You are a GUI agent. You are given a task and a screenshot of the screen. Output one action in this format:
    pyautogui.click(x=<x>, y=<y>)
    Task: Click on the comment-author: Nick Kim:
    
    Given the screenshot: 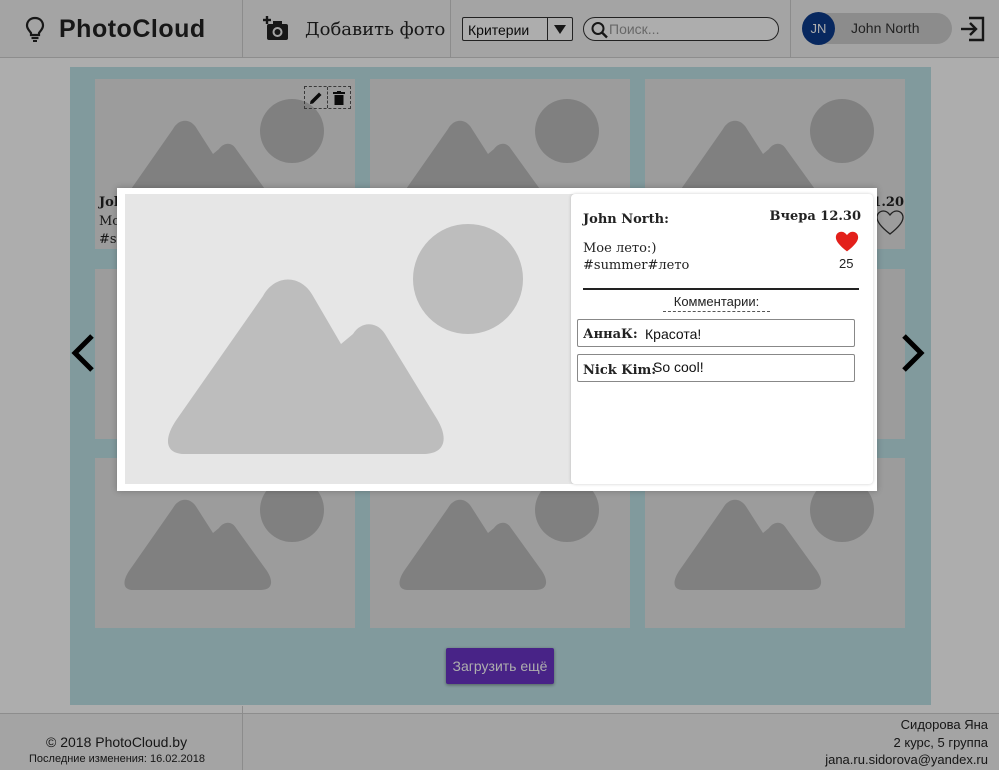 What is the action you would take?
    pyautogui.click(x=620, y=370)
    